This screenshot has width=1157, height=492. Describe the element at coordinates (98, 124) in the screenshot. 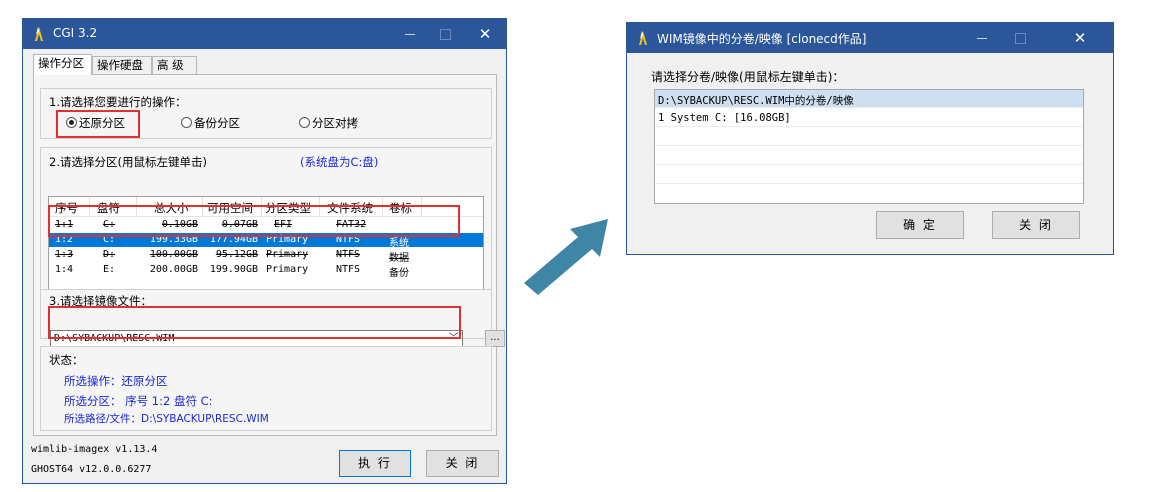

I see `highlight-restore-option` at that location.